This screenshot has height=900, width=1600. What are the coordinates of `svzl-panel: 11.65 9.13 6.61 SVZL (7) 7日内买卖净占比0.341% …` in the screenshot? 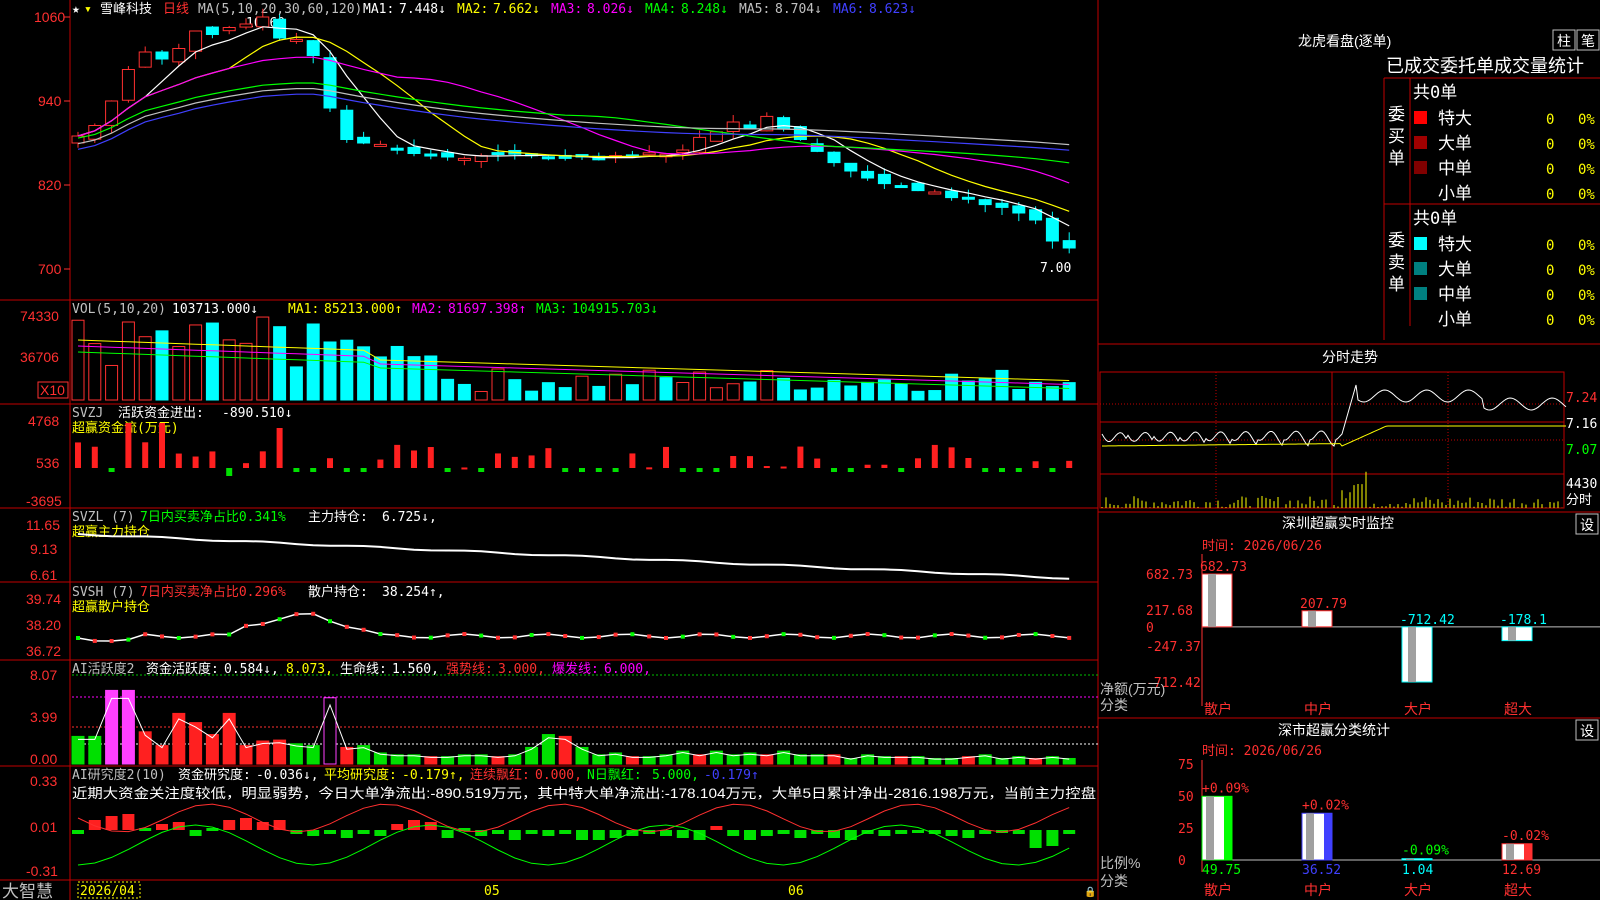 It's located at (548, 546).